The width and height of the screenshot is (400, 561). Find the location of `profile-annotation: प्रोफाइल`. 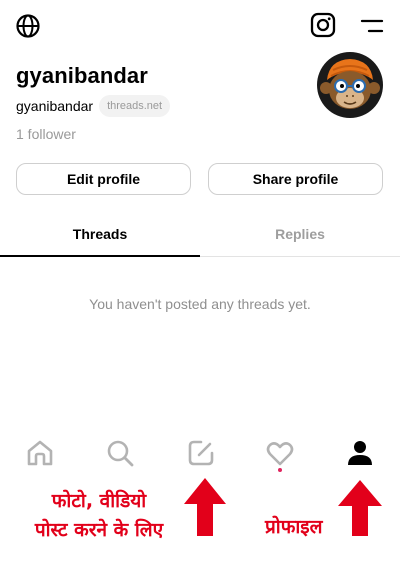

profile-annotation: प्रोफाइल is located at coordinates (294, 527).